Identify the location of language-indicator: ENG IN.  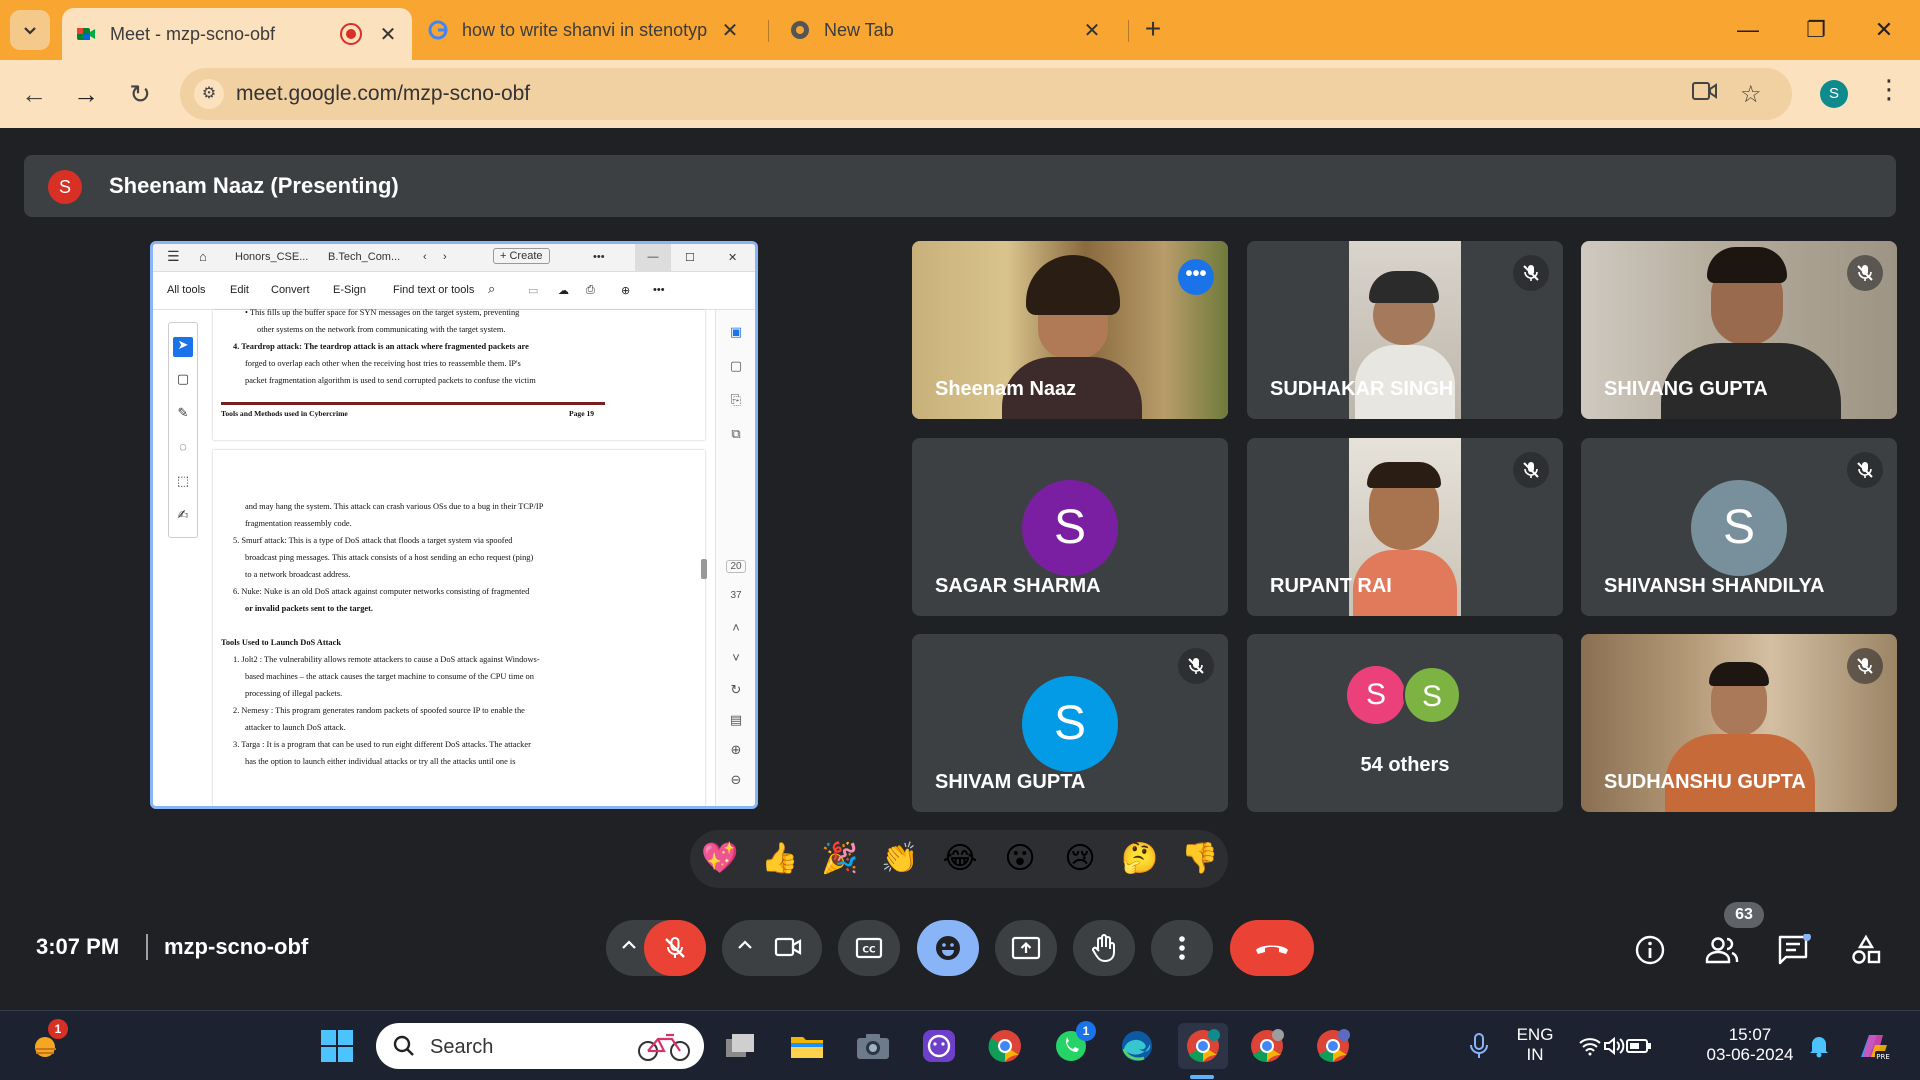
(1535, 1045).